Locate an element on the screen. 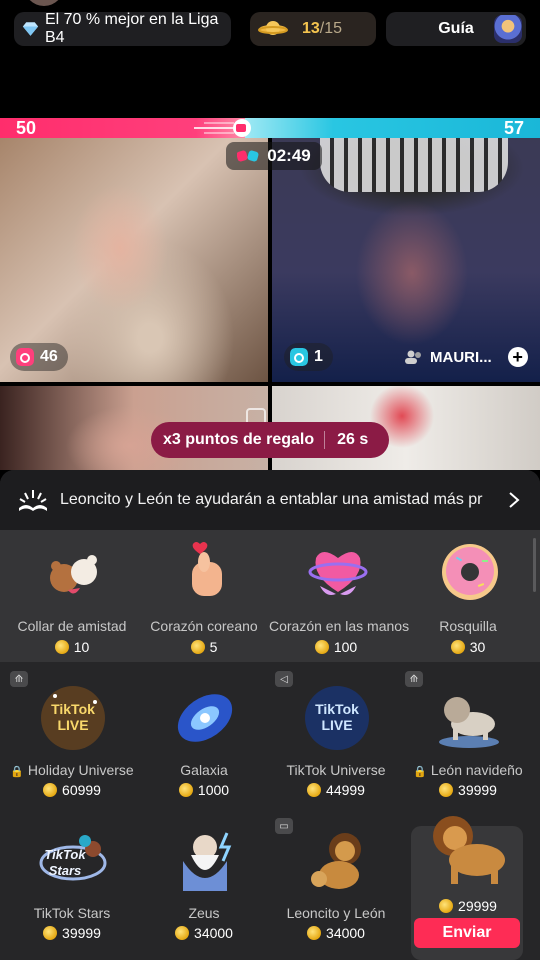 This screenshot has width=540, height=960. quest-progress-pill: 13 /15 is located at coordinates (313, 29).